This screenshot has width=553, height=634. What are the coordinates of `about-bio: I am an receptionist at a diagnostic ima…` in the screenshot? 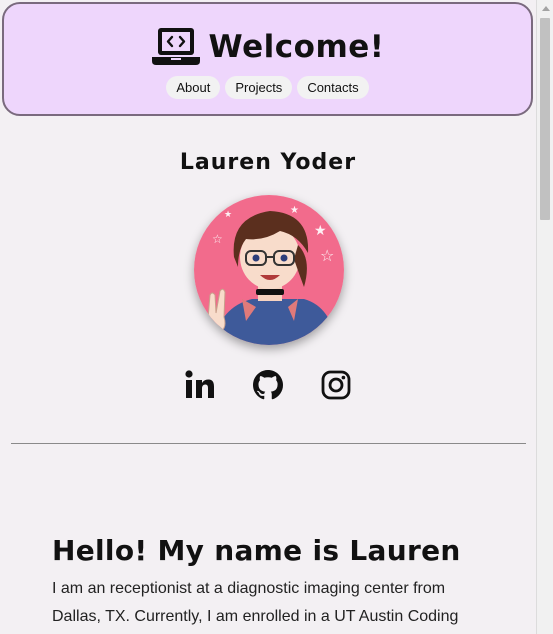 It's located at (255, 602).